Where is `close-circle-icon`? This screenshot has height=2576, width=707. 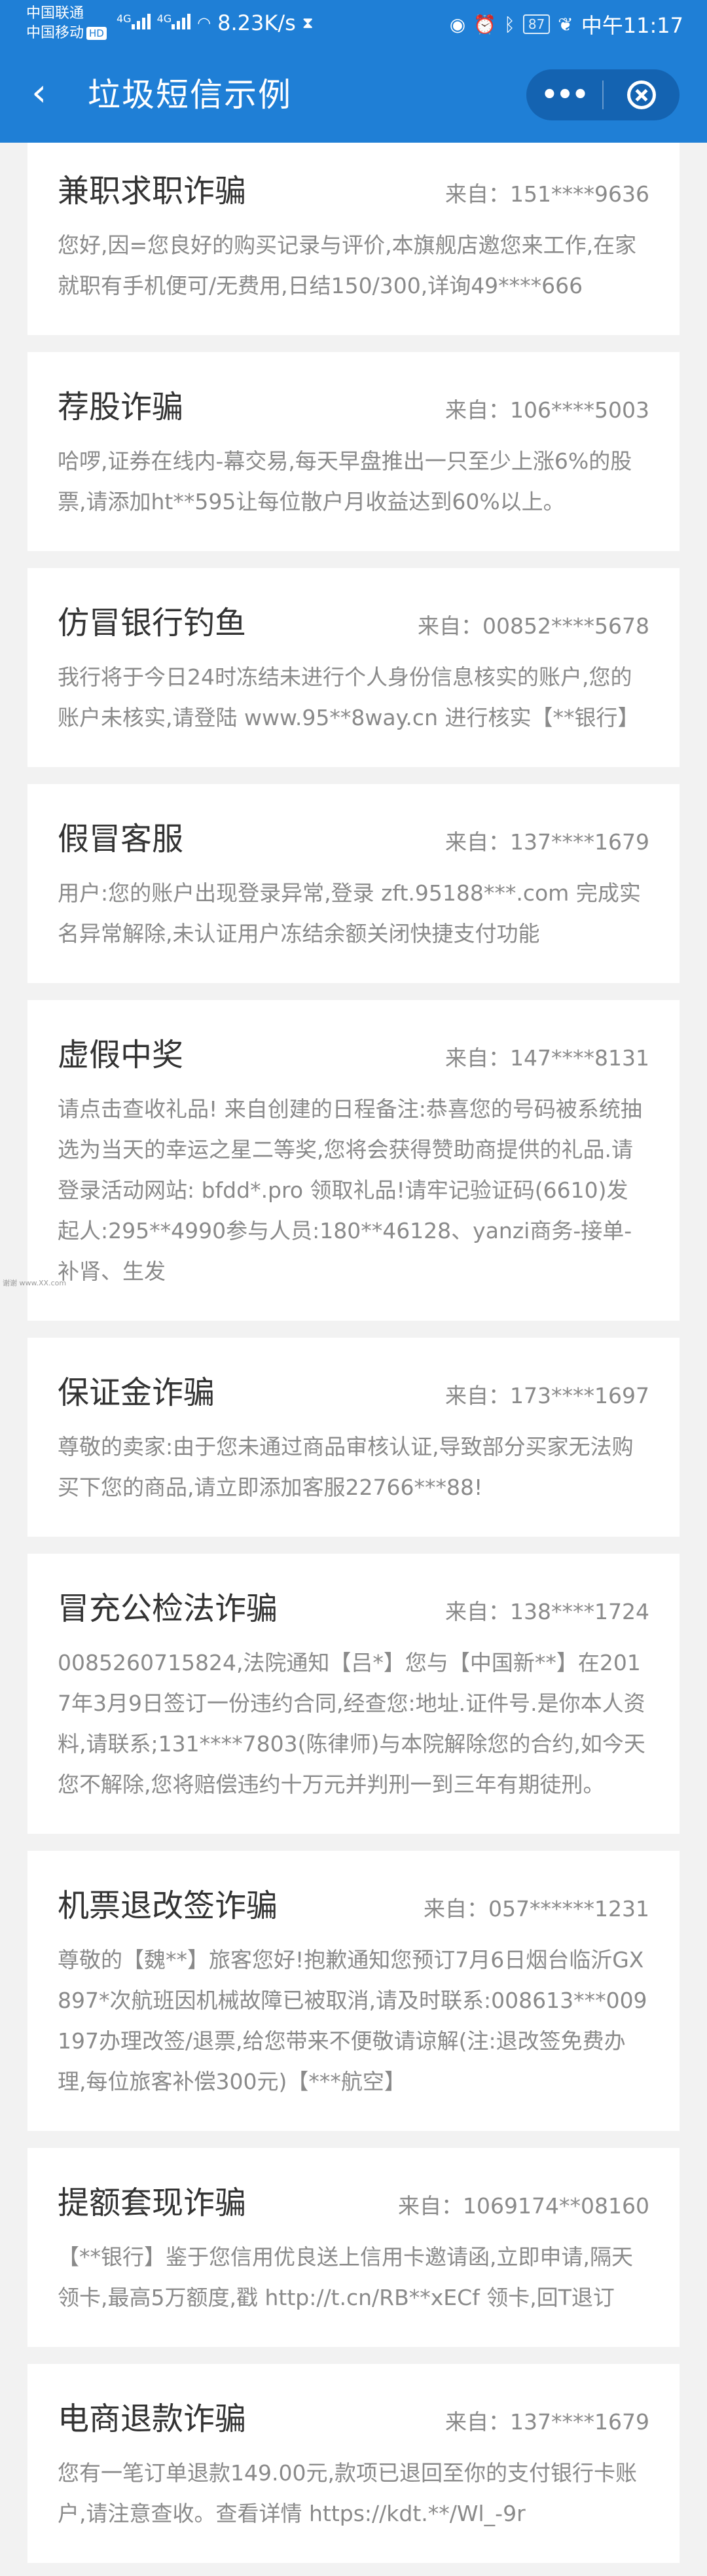 close-circle-icon is located at coordinates (641, 94).